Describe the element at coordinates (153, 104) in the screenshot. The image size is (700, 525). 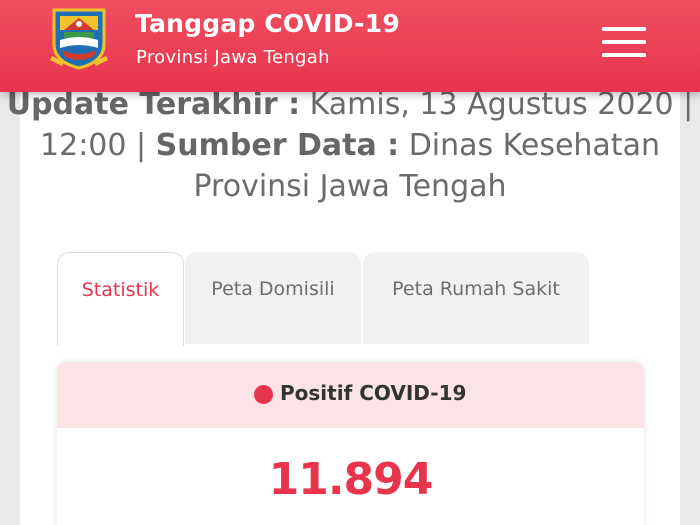
I see `last-update-label: Update Terakhir :` at that location.